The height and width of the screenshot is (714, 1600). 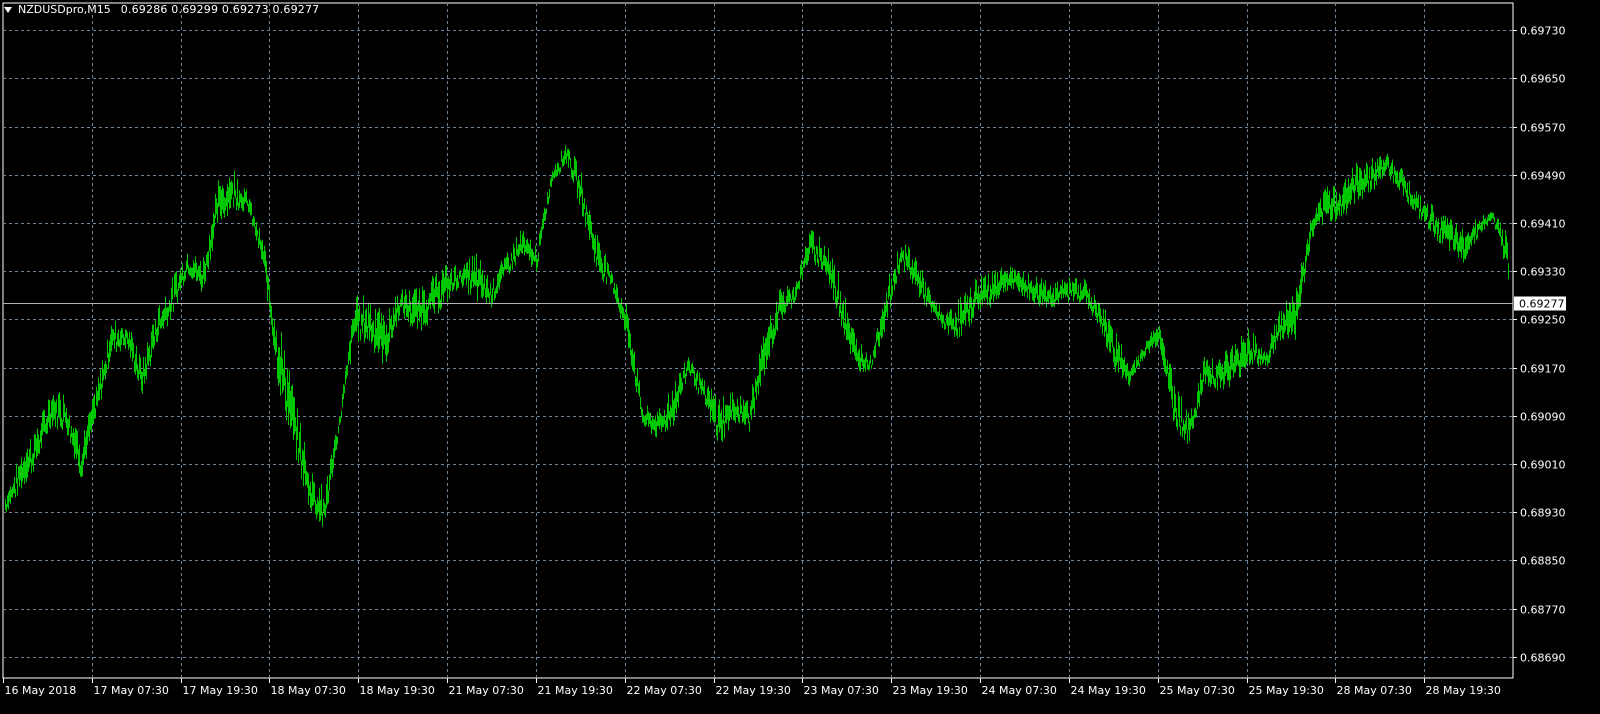 What do you see at coordinates (841, 690) in the screenshot?
I see `time-tick-label: 23 May 07:30` at bounding box center [841, 690].